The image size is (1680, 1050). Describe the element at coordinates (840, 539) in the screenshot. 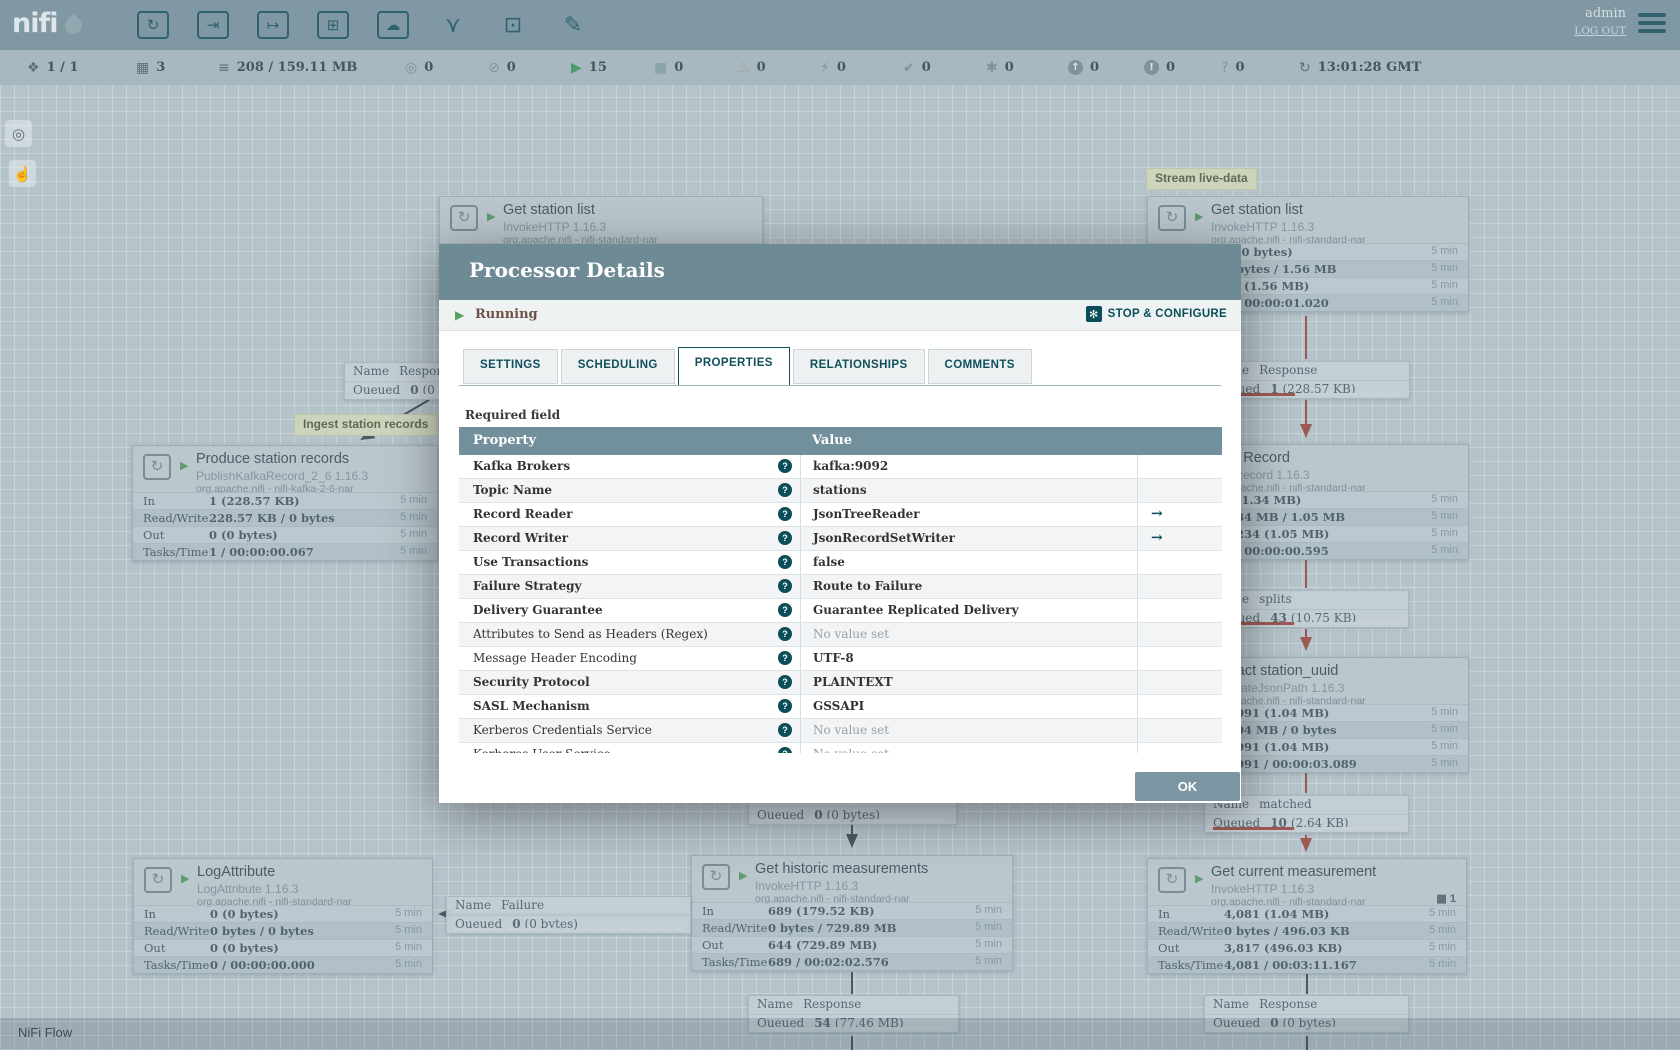

I see `property-row: Record Writer? JsonRecordSetWriter →` at that location.